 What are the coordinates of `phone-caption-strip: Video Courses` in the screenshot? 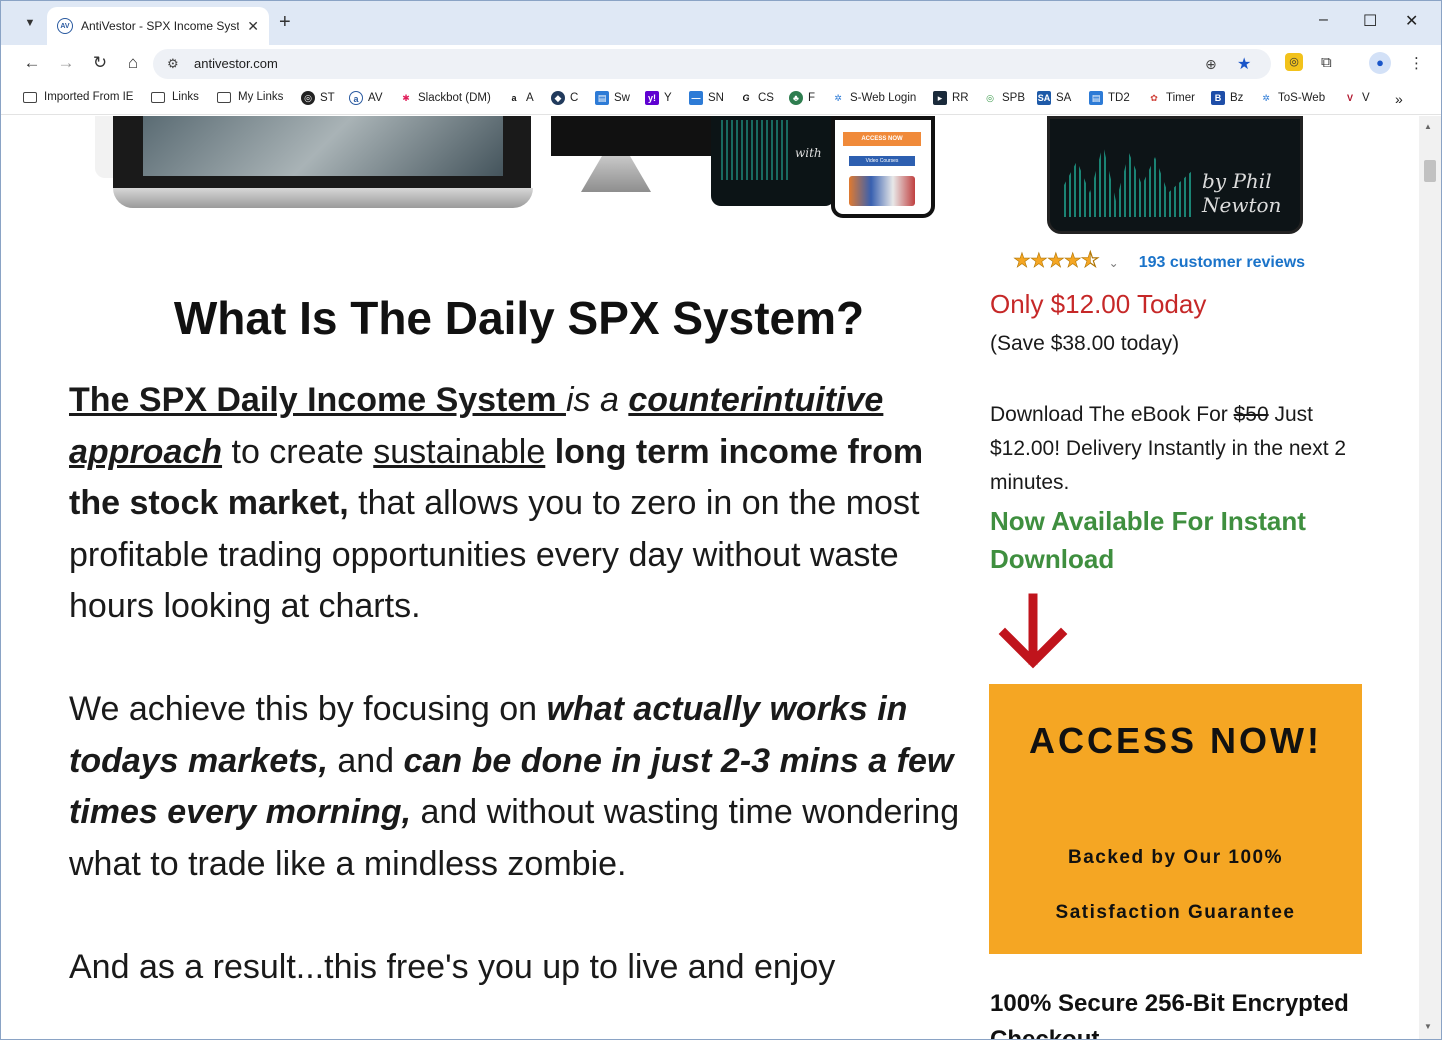 It's located at (882, 161).